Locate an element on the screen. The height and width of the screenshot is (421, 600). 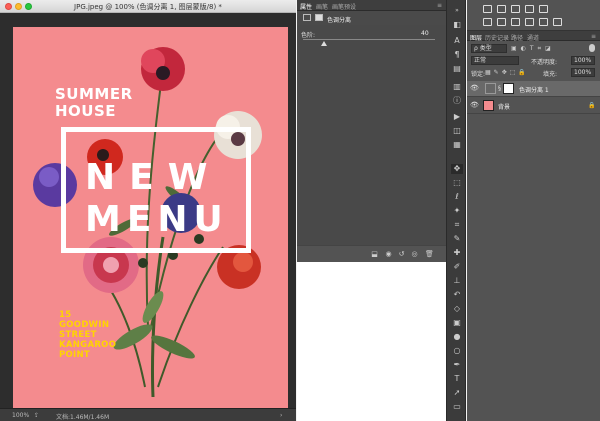
filter-toggle is located at coordinates (592, 48).